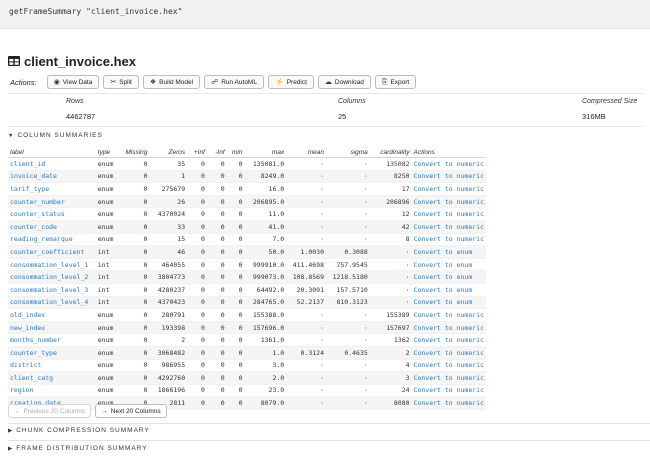 This screenshot has width=650, height=461. What do you see at coordinates (52, 378) in the screenshot?
I see `column-label-link: client_catg` at bounding box center [52, 378].